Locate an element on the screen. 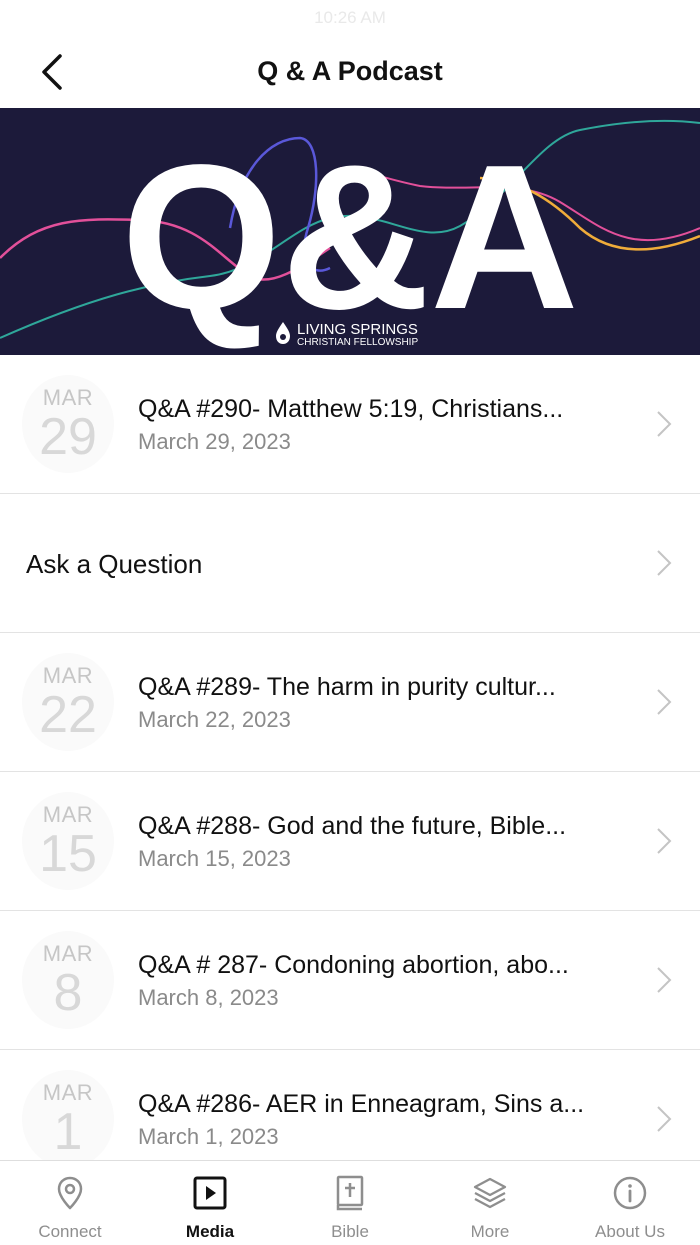  date-day: 8 is located at coordinates (68, 993).